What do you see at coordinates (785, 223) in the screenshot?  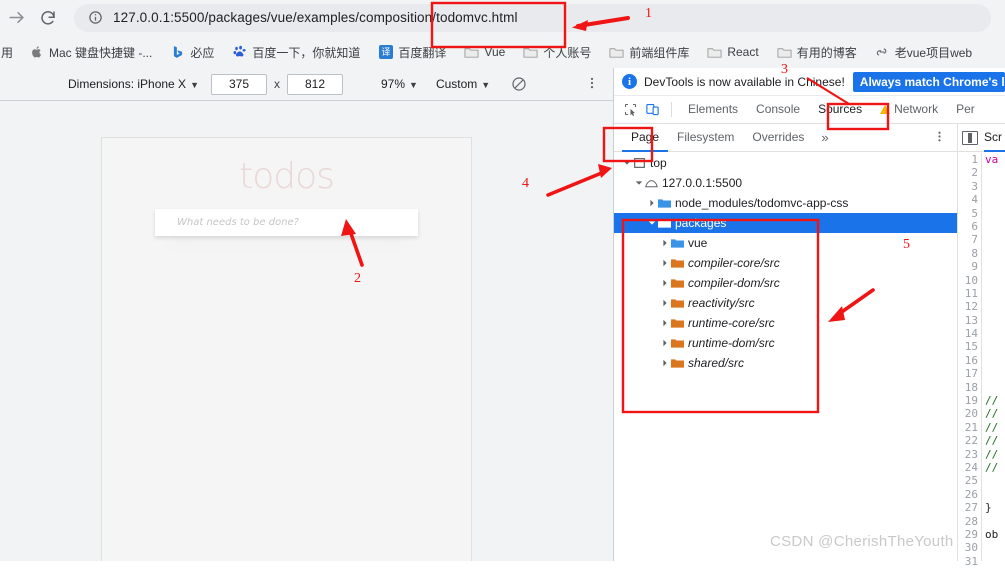 I see `tree-item-packages: packages` at bounding box center [785, 223].